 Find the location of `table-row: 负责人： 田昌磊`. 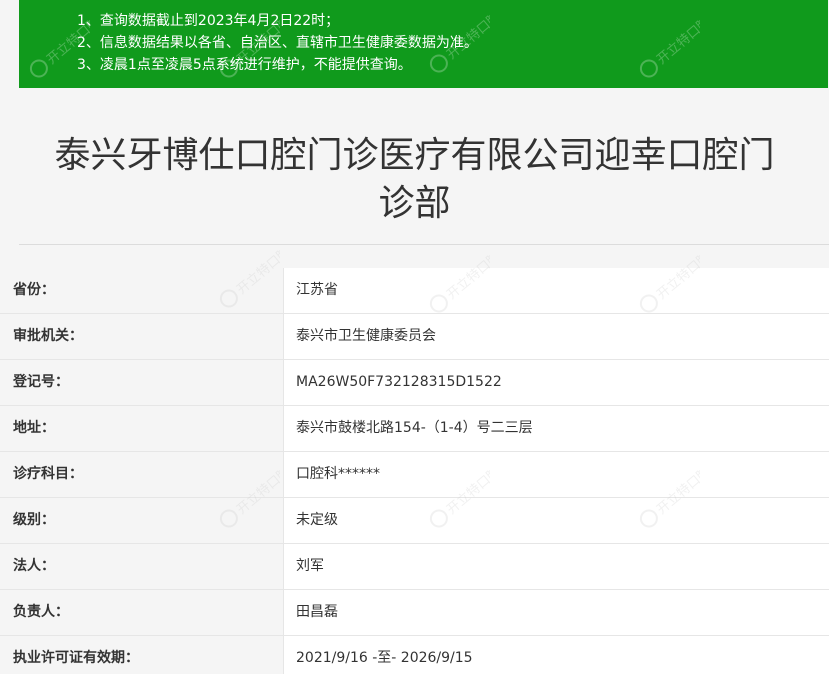

table-row: 负责人： 田昌磊 is located at coordinates (414, 613).